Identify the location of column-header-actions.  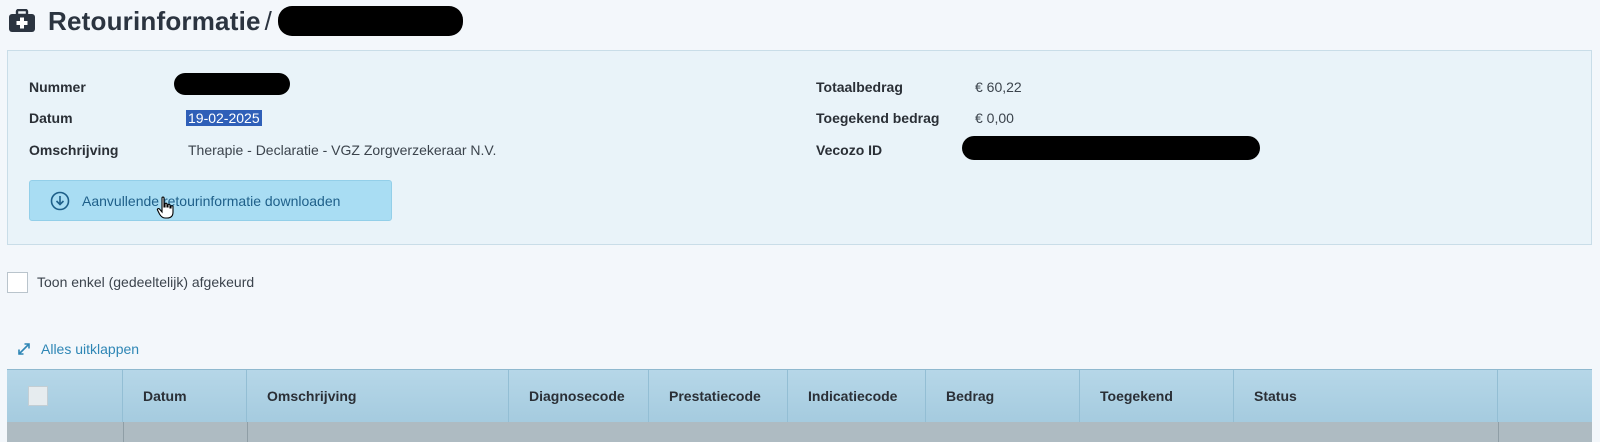
(1545, 396).